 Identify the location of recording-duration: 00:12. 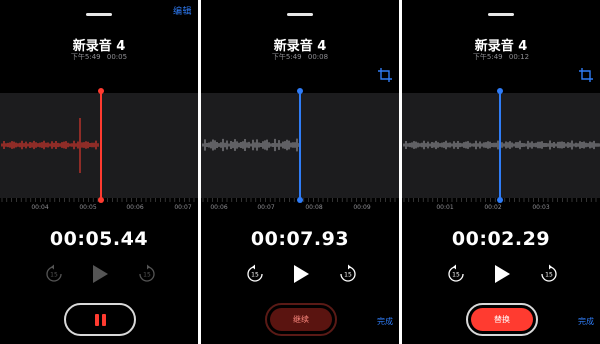
(519, 57).